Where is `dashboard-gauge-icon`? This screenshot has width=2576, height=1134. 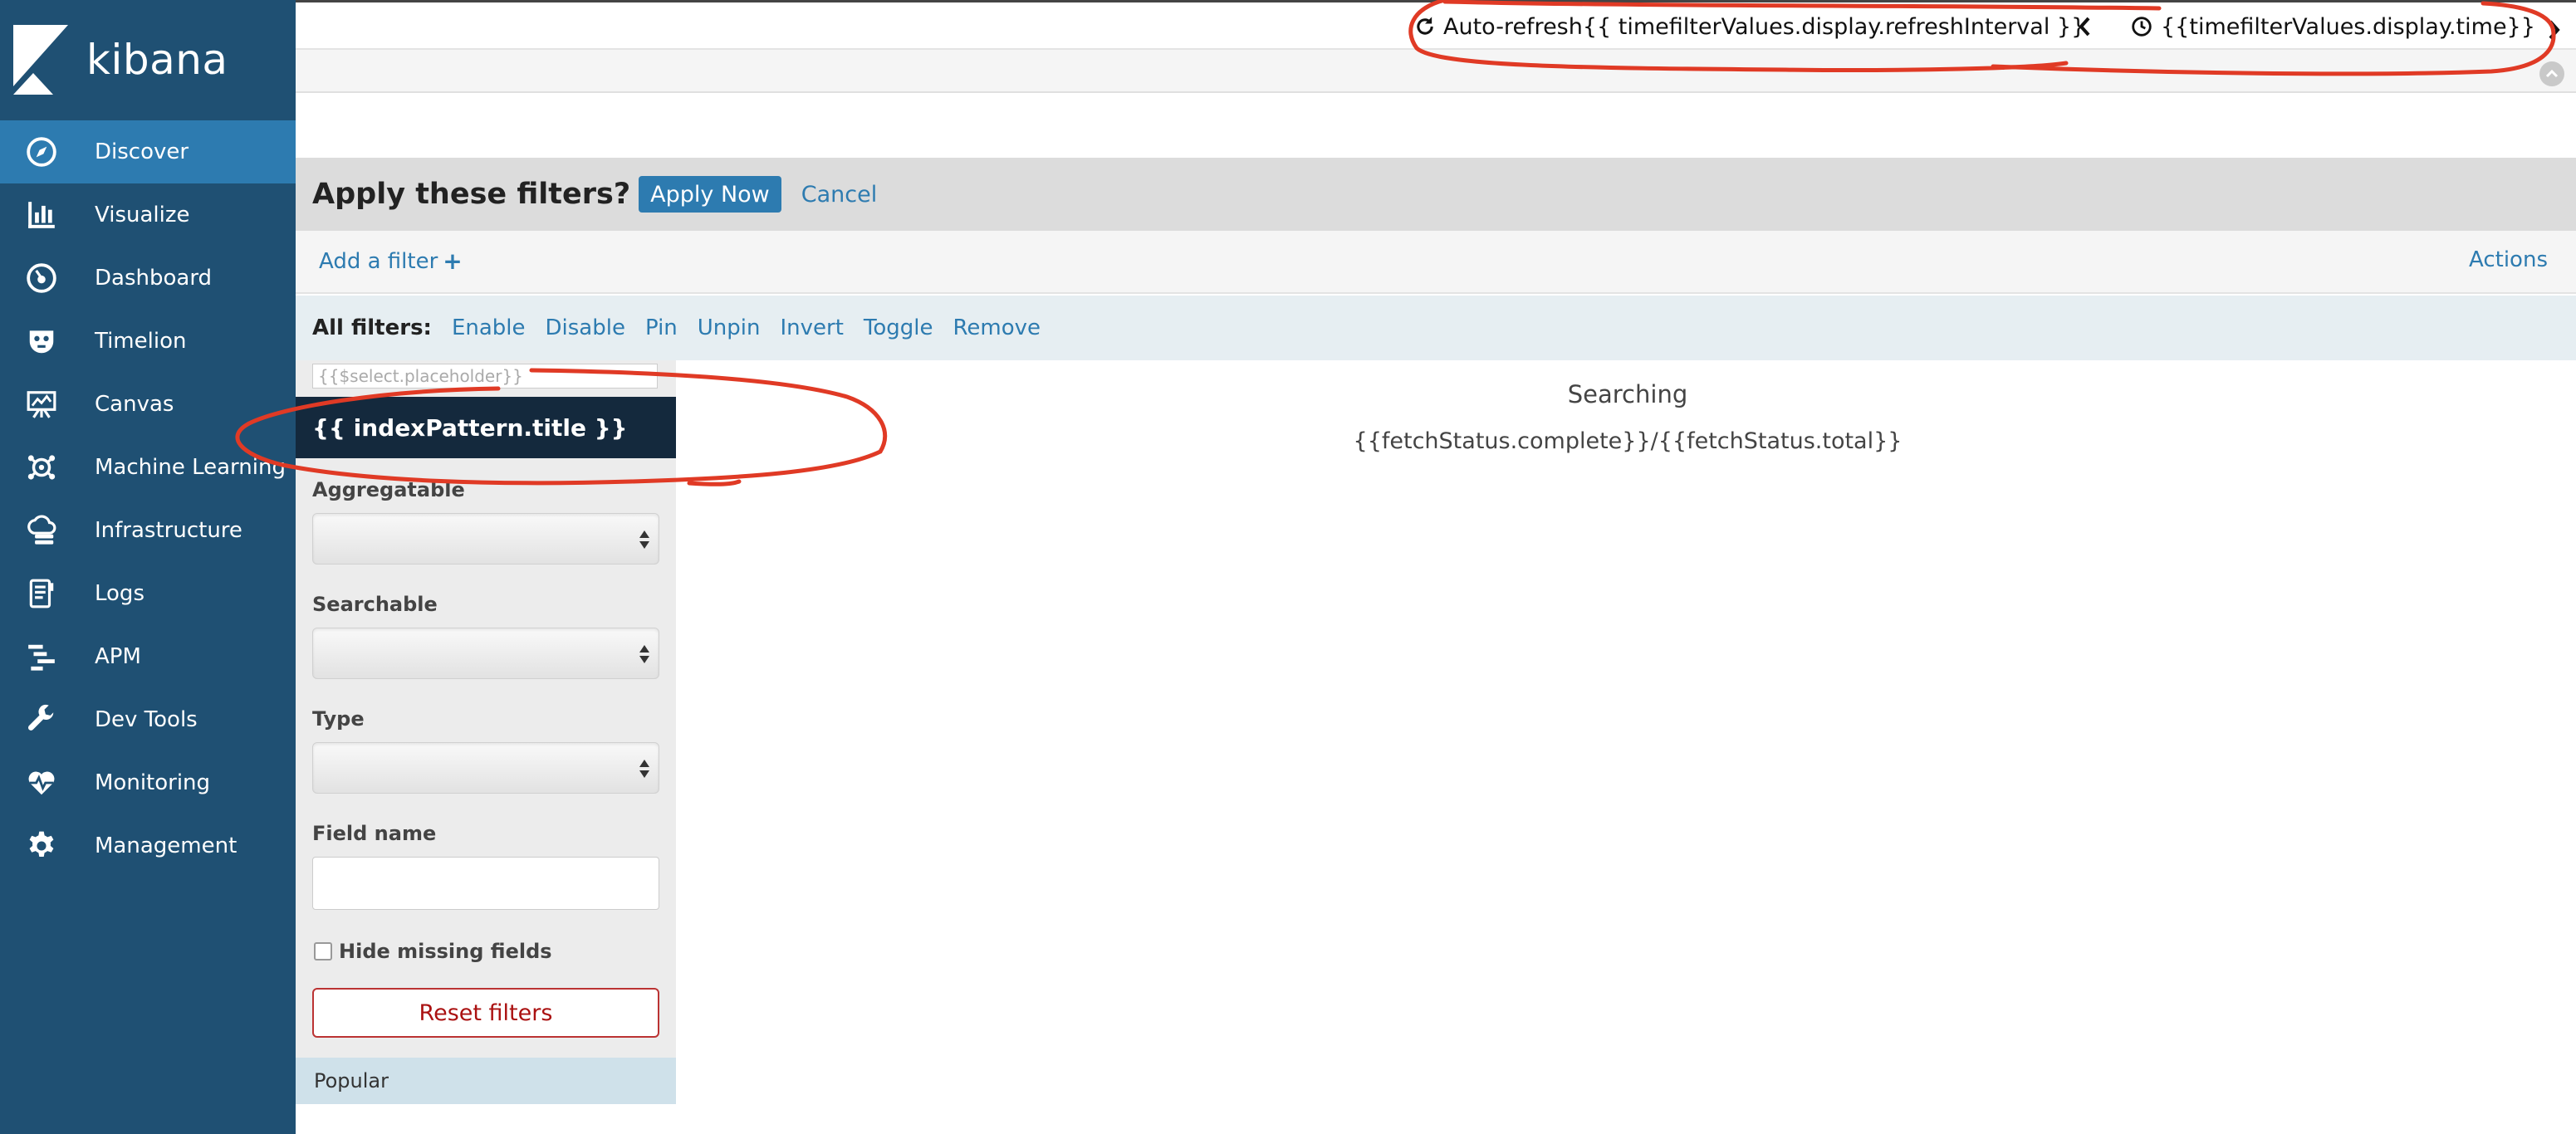
dashboard-gauge-icon is located at coordinates (47, 278).